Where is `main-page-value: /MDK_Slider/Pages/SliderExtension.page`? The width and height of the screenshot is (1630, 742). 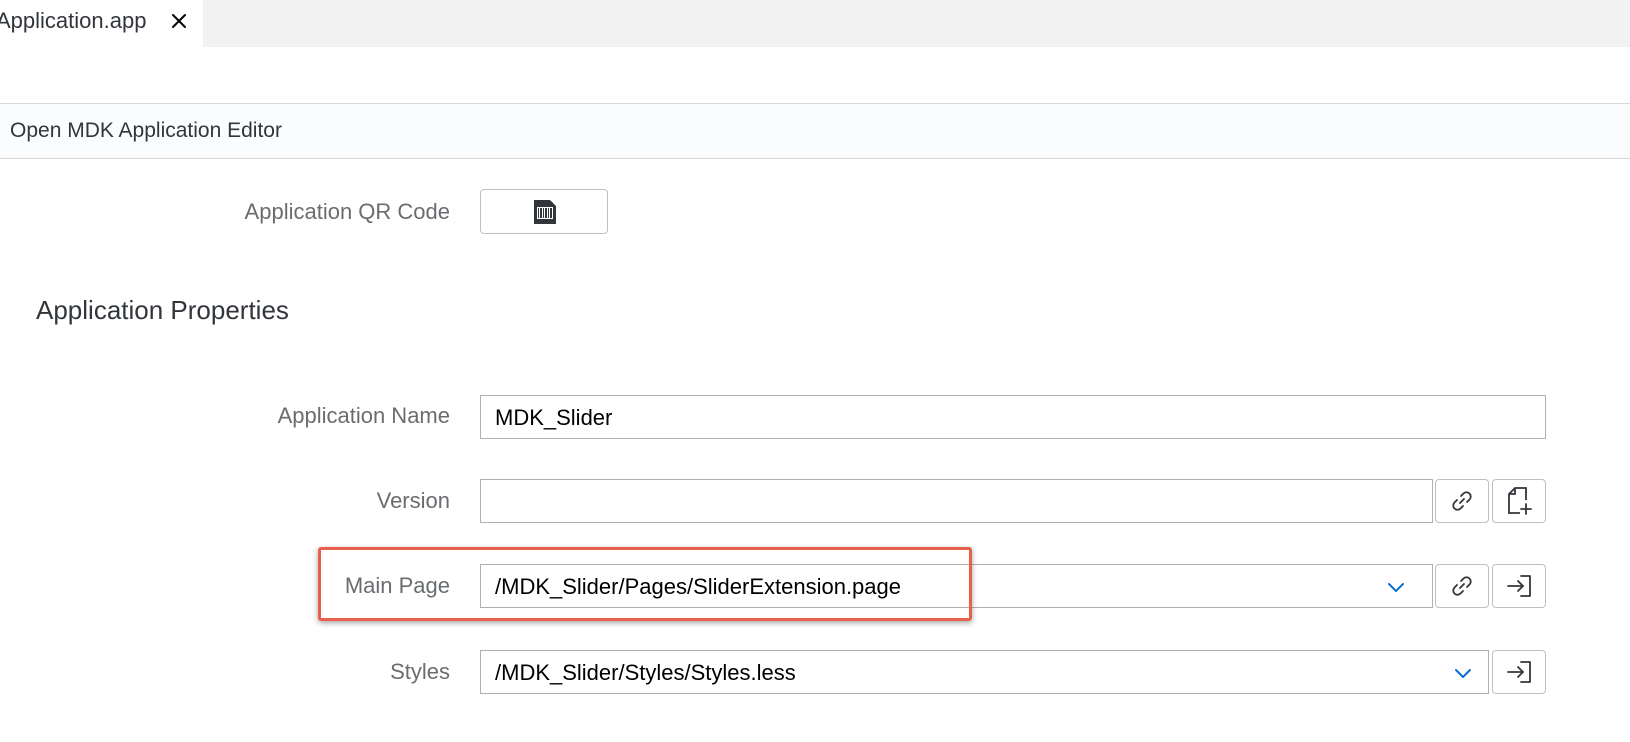
main-page-value: /MDK_Slider/Pages/SliderExtension.page is located at coordinates (698, 586).